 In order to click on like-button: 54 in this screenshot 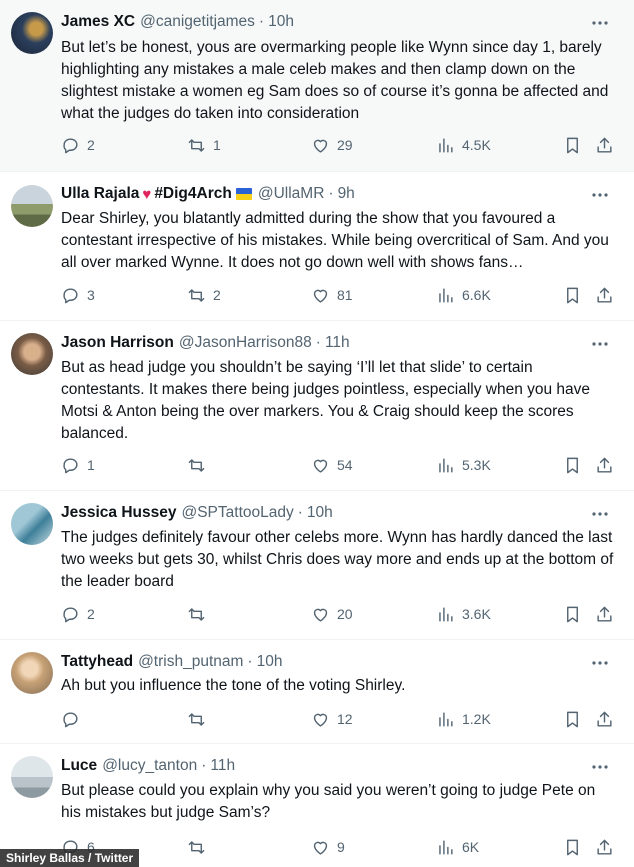, I will do `click(332, 465)`.